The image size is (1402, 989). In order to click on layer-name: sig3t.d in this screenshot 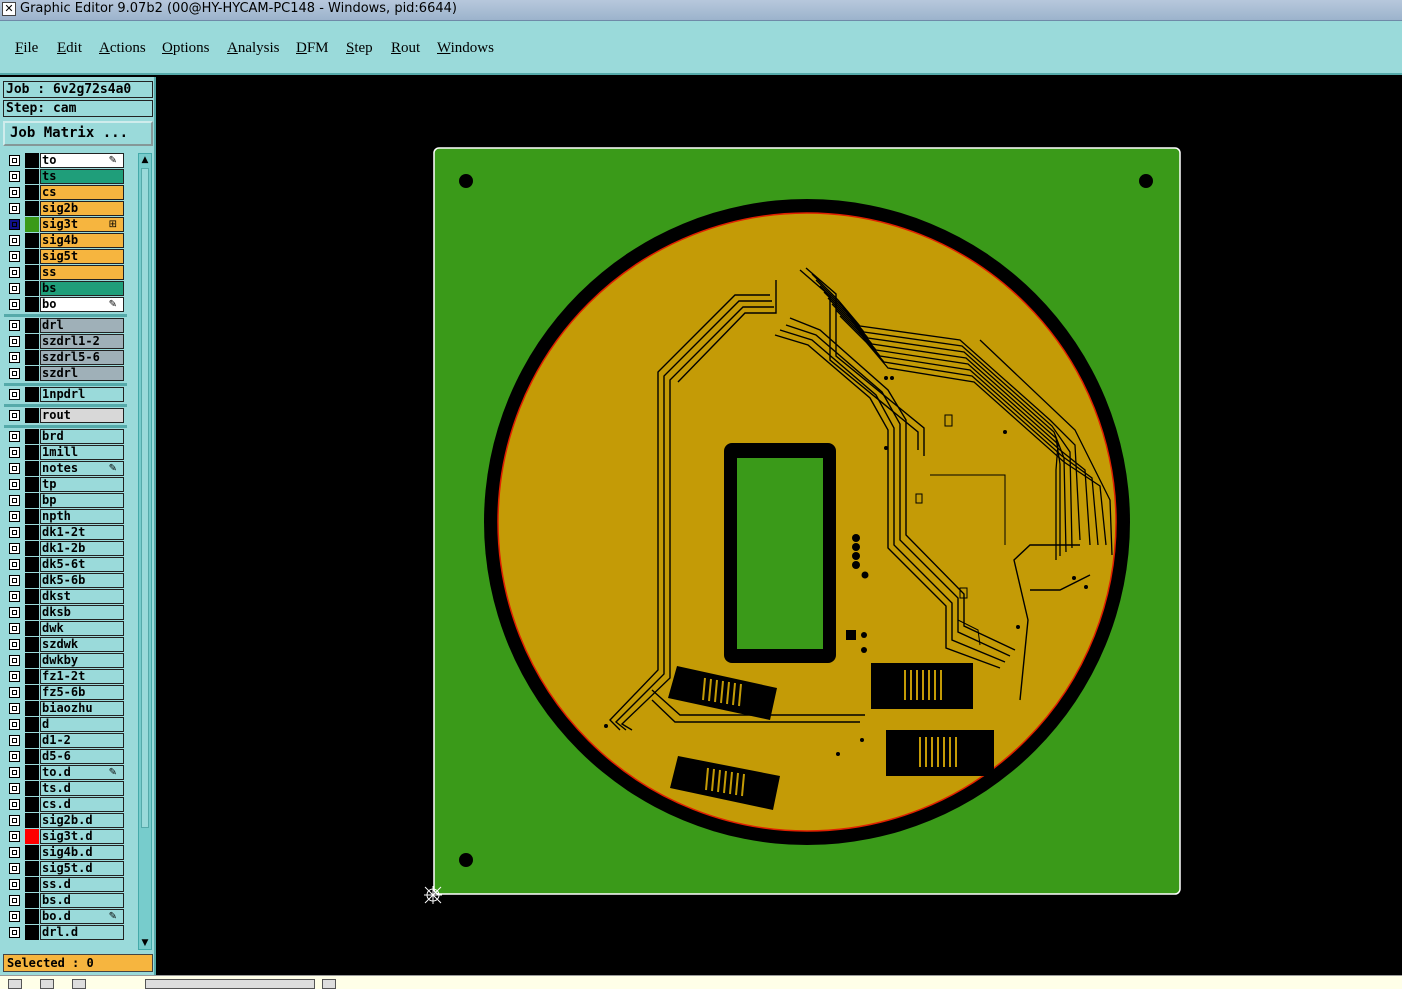, I will do `click(82, 836)`.